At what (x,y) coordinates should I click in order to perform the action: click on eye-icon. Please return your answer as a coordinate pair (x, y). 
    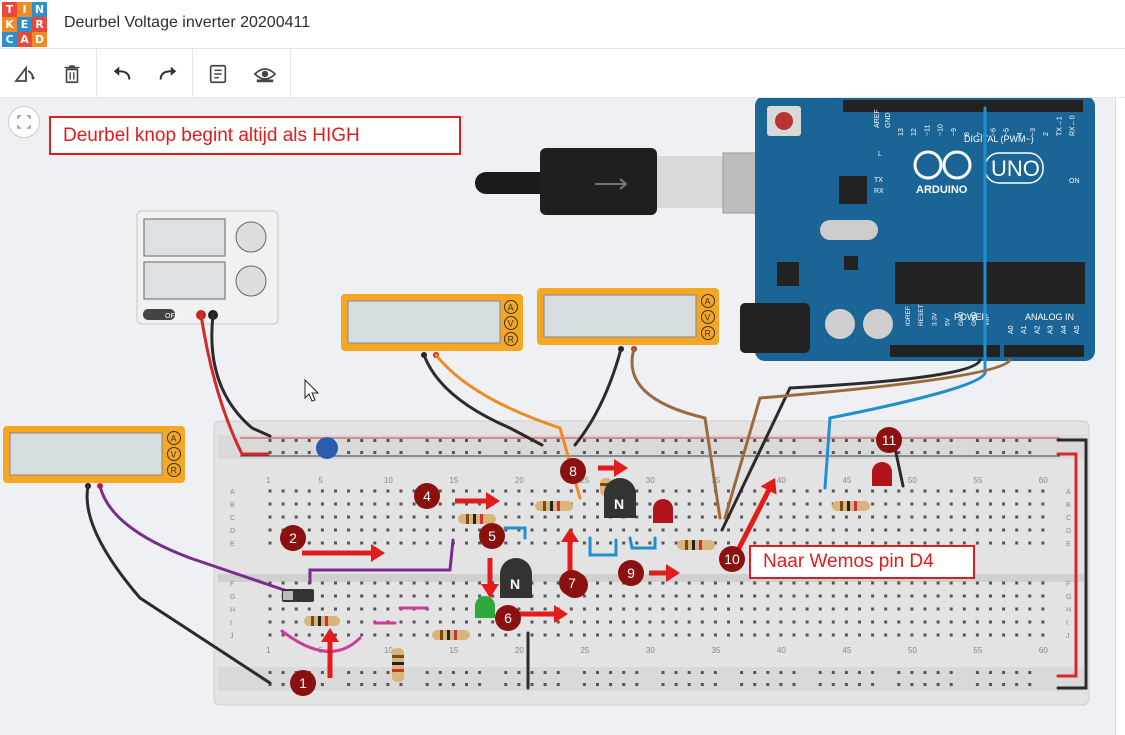
    Looking at the image, I should click on (265, 75).